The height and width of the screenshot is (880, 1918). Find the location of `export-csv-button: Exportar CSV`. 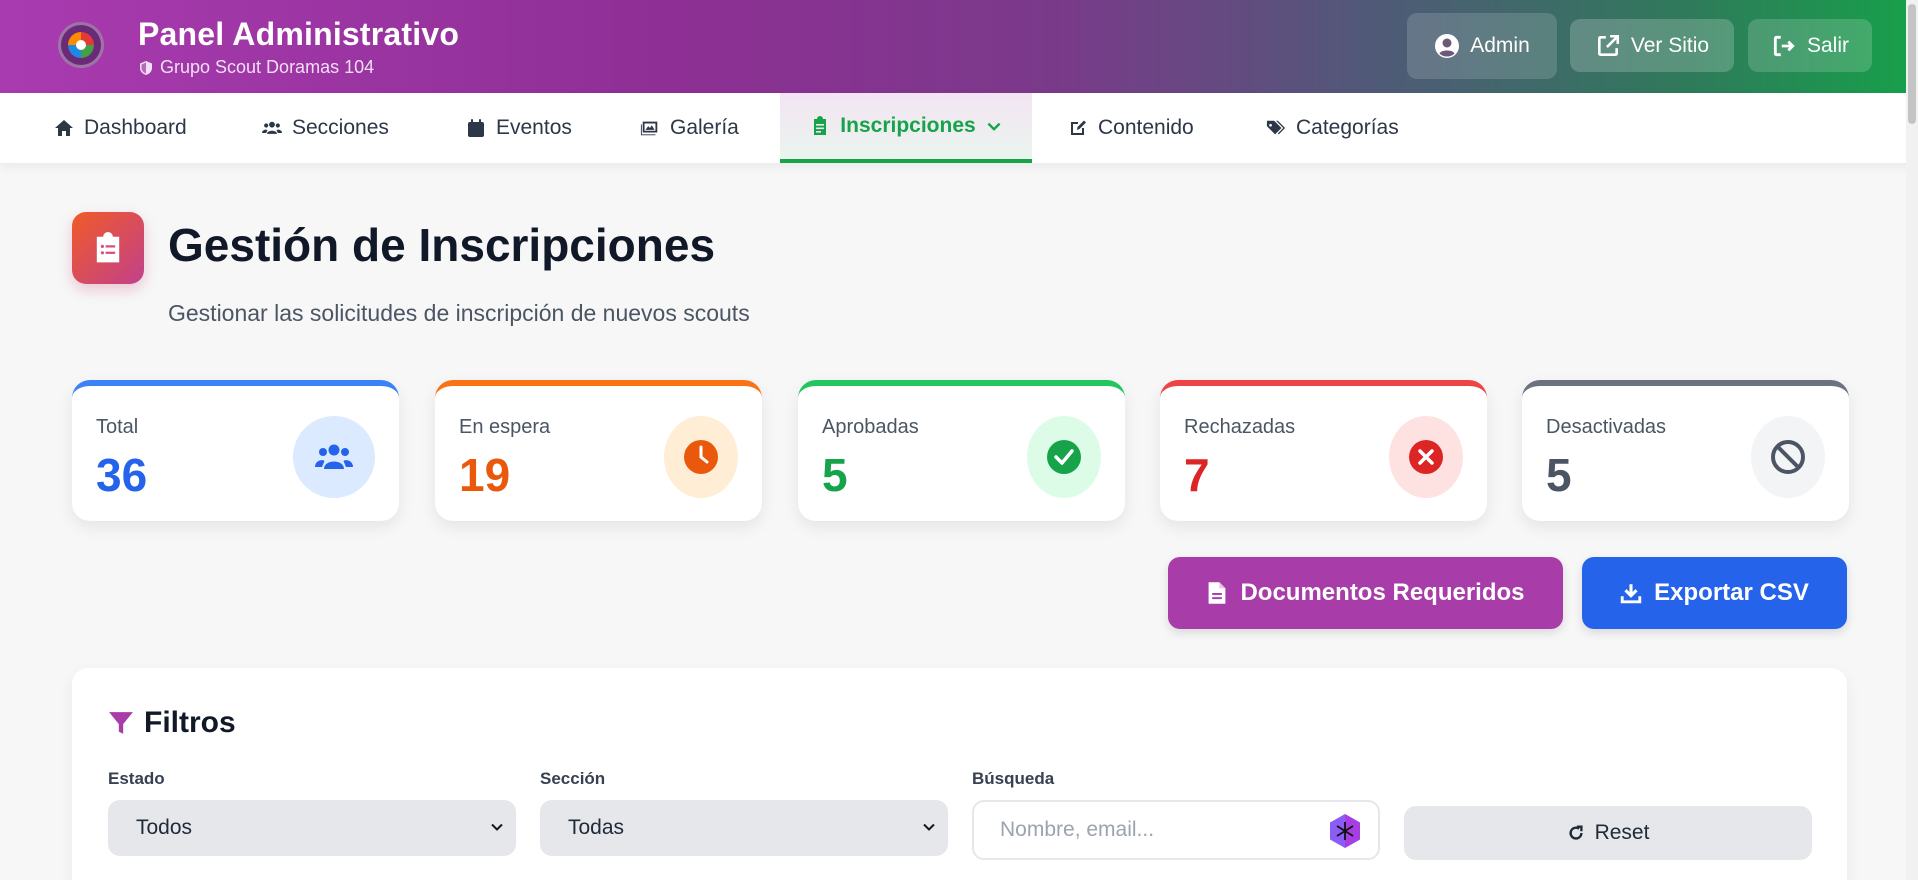

export-csv-button: Exportar CSV is located at coordinates (1714, 593).